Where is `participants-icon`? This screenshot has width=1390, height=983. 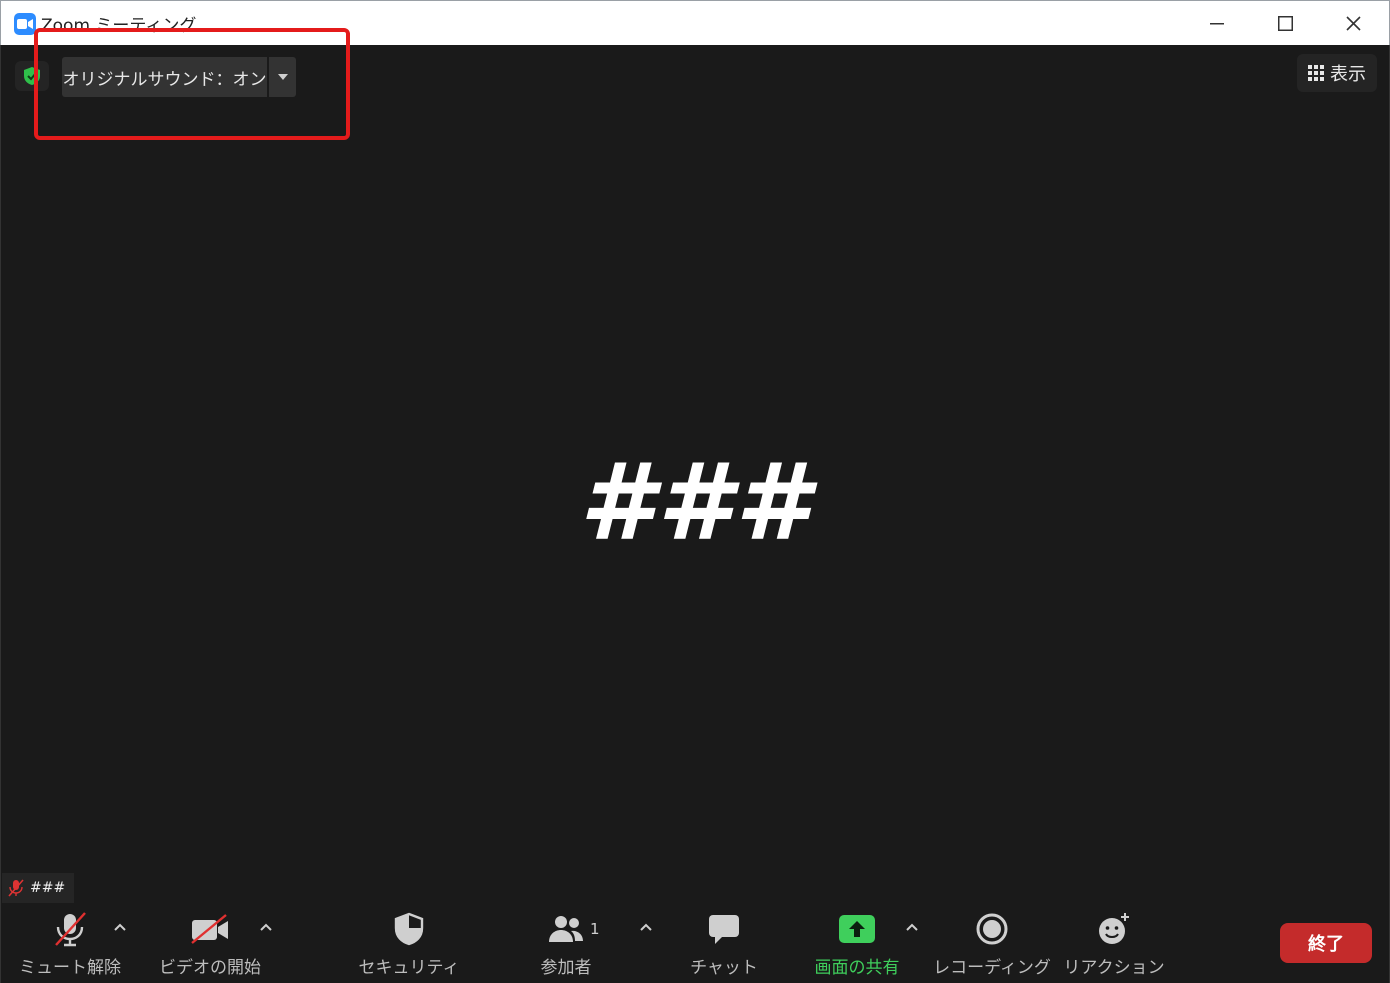 participants-icon is located at coordinates (566, 929).